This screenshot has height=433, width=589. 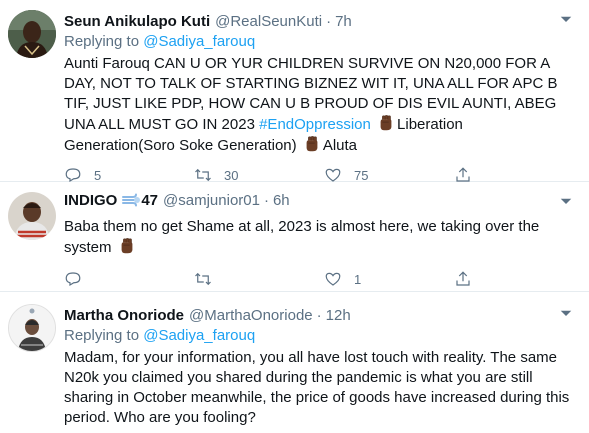 What do you see at coordinates (211, 200) in the screenshot?
I see `author-handle: @samjunior01` at bounding box center [211, 200].